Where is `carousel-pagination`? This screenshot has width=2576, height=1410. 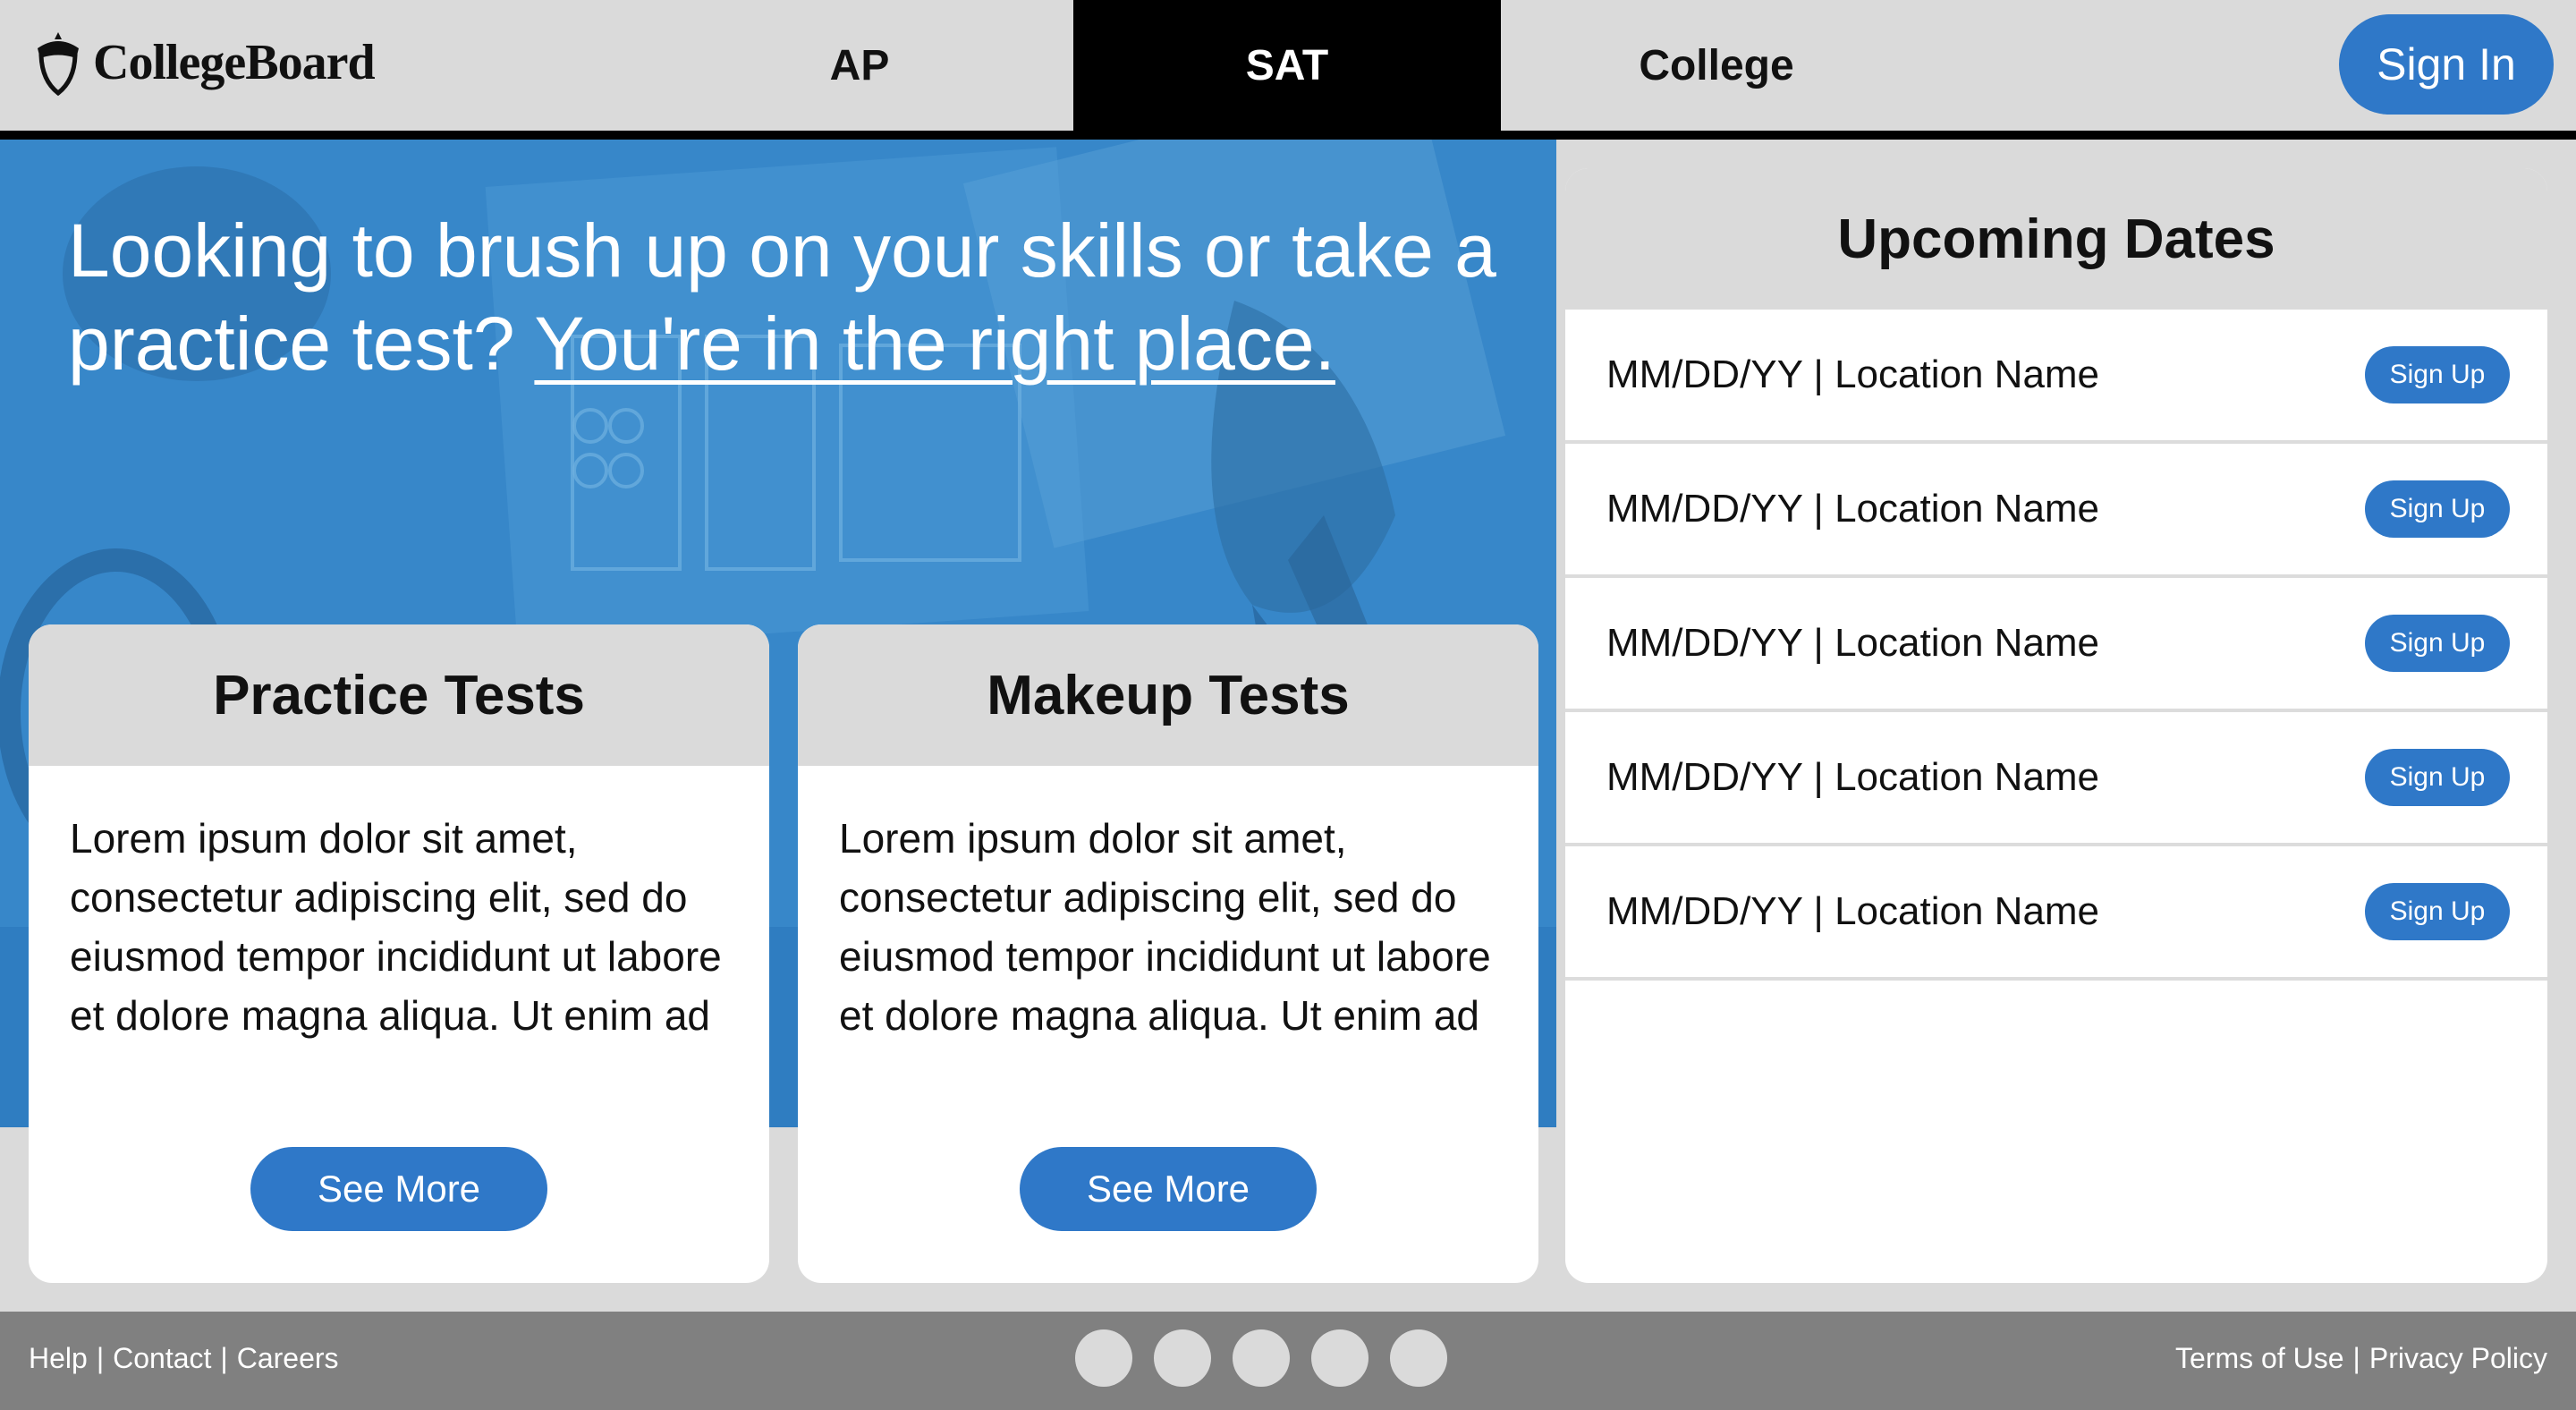 carousel-pagination is located at coordinates (1261, 1358).